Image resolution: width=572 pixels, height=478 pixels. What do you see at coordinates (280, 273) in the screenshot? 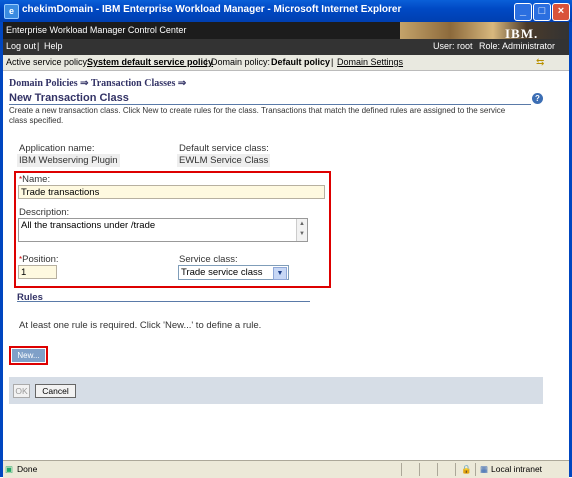
I see `chevron-down-icon: ▼` at bounding box center [280, 273].